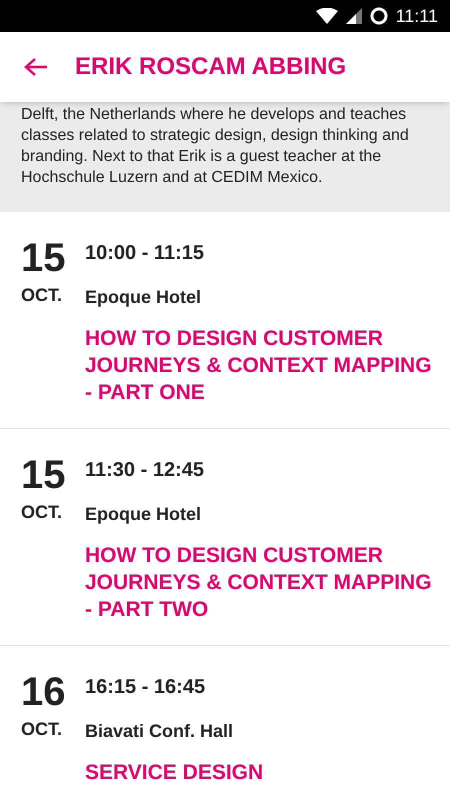 This screenshot has height=800, width=450. I want to click on session-location: Biavati Conf. Hall, so click(159, 731).